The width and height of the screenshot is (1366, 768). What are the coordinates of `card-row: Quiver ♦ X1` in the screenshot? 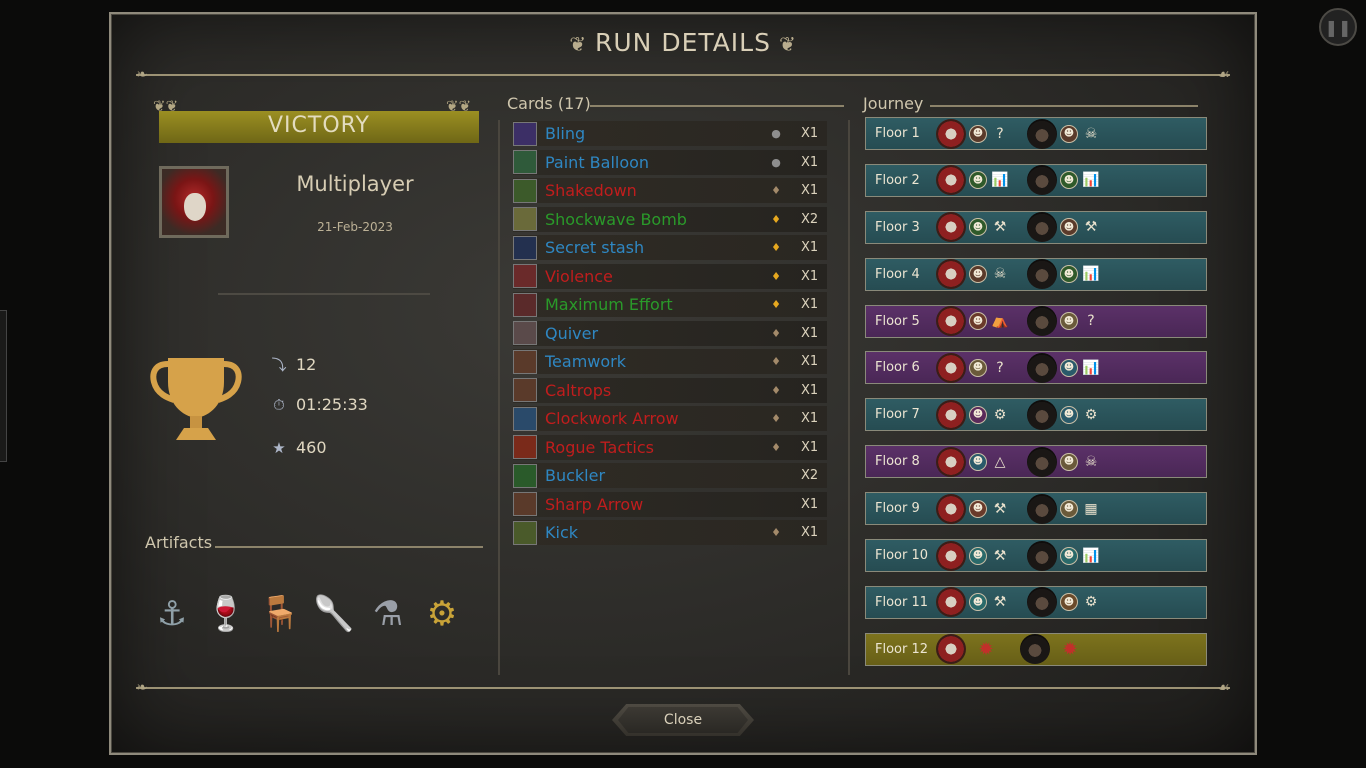 It's located at (670, 333).